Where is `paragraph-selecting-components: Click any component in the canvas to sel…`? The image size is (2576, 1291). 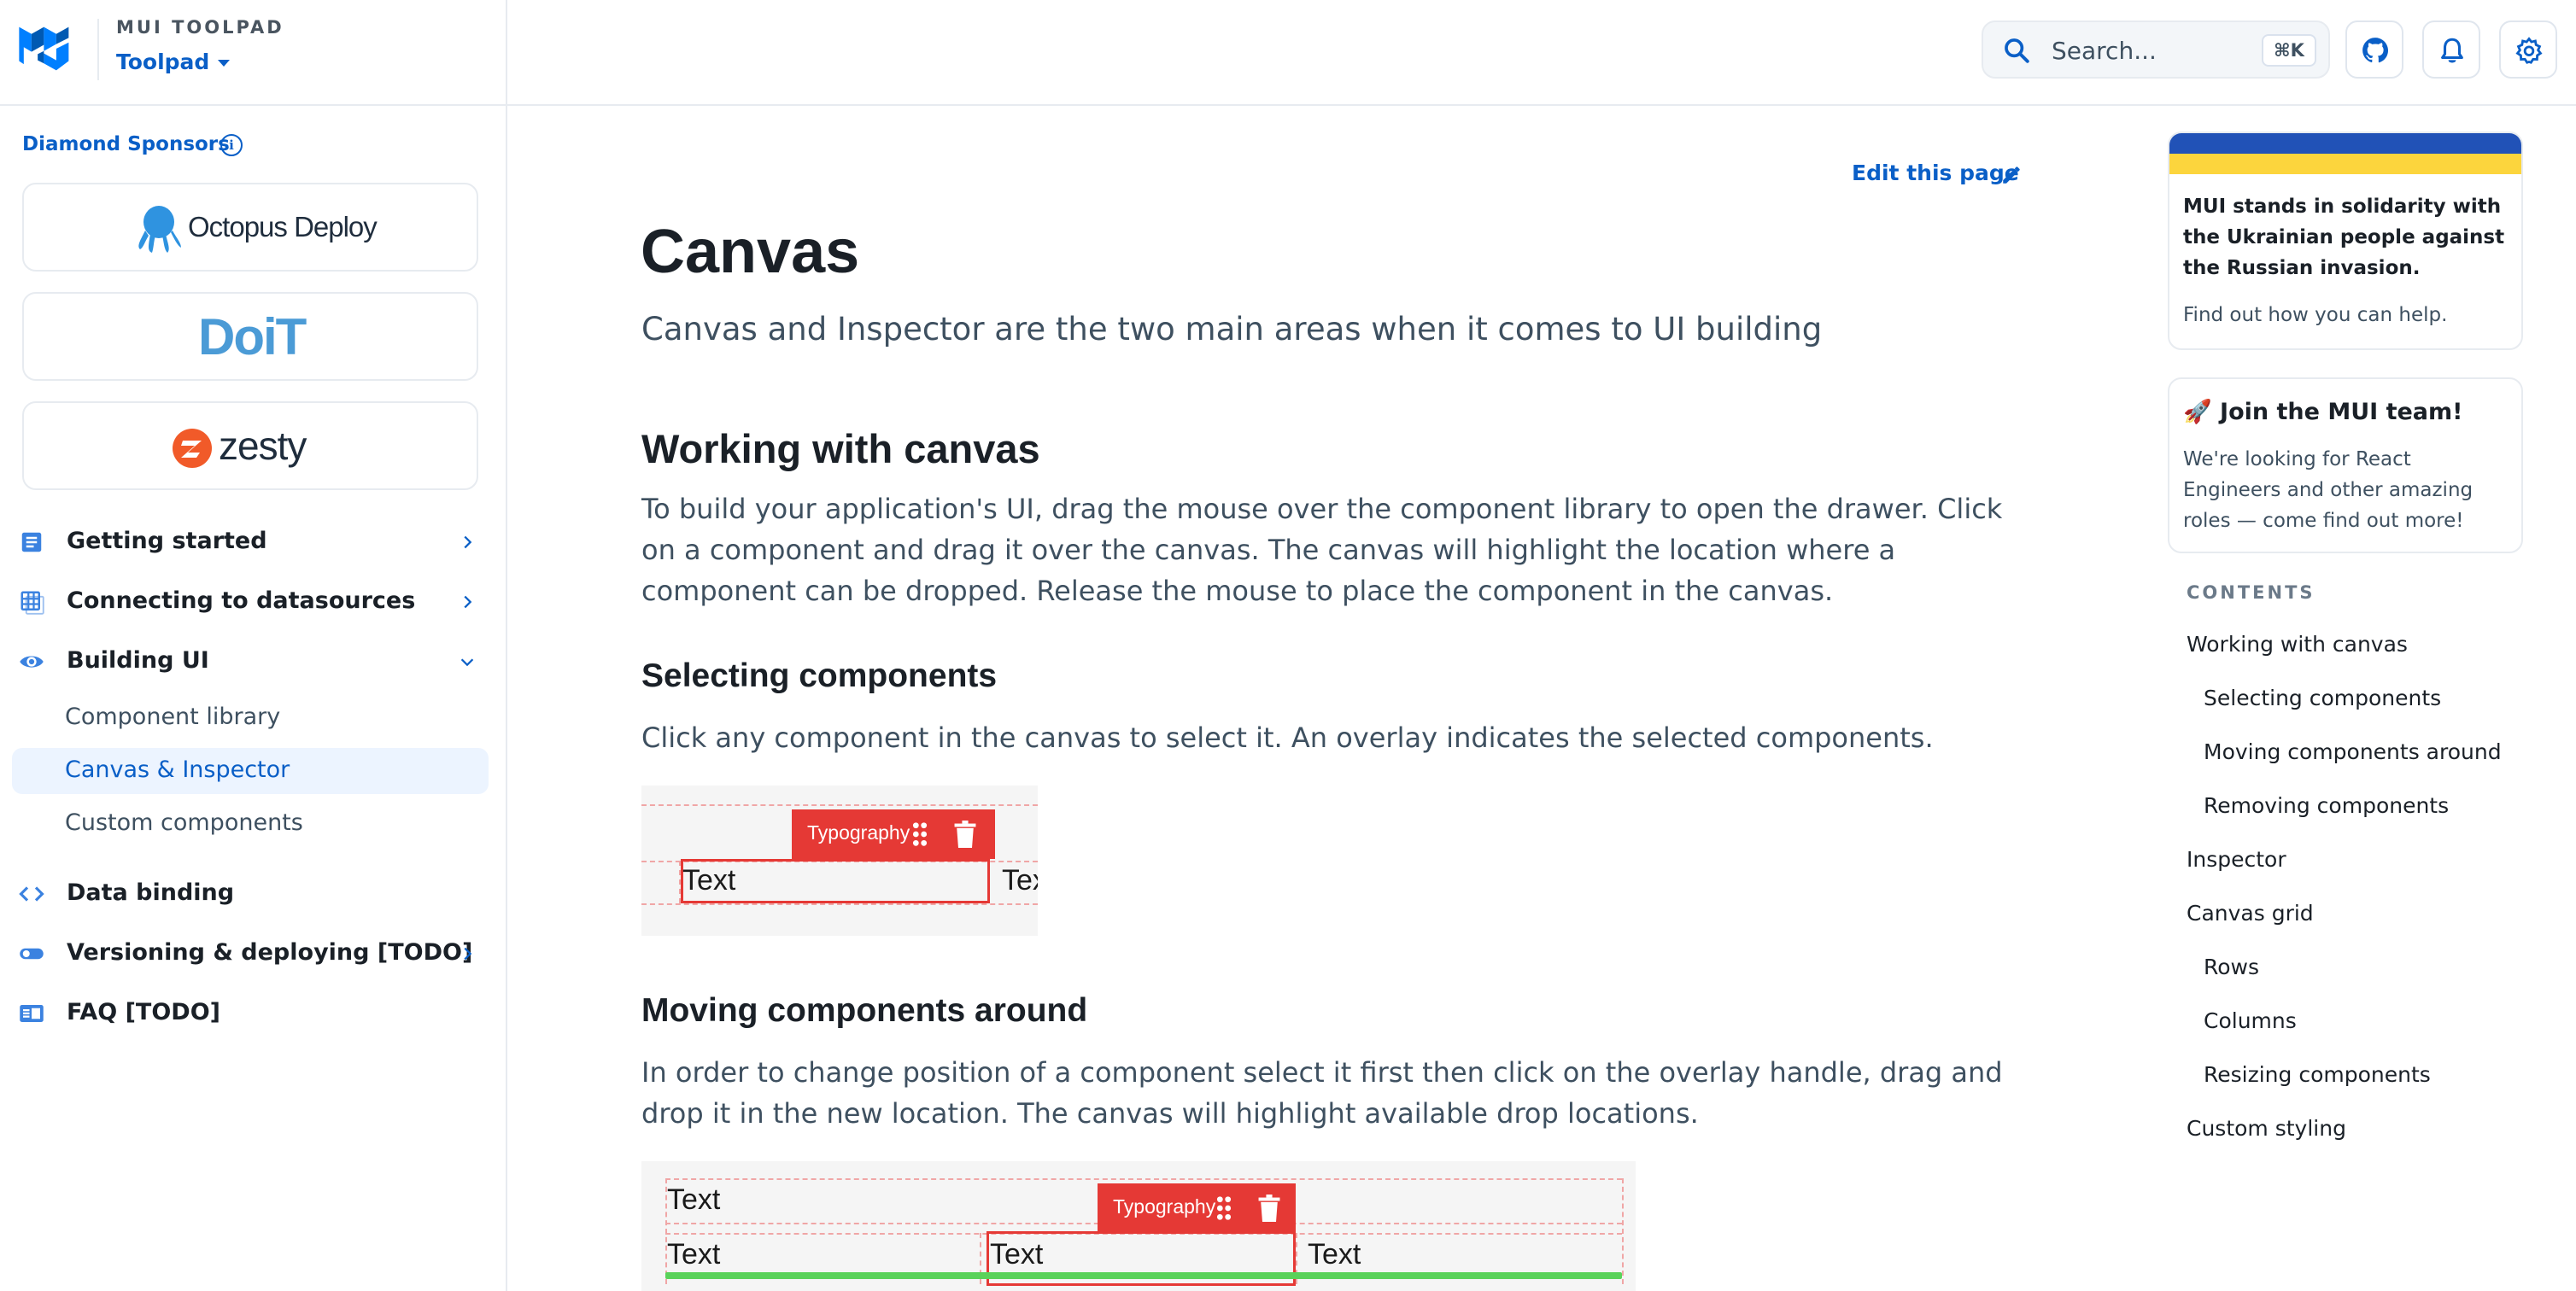 paragraph-selecting-components: Click any component in the canvas to sel… is located at coordinates (1287, 737).